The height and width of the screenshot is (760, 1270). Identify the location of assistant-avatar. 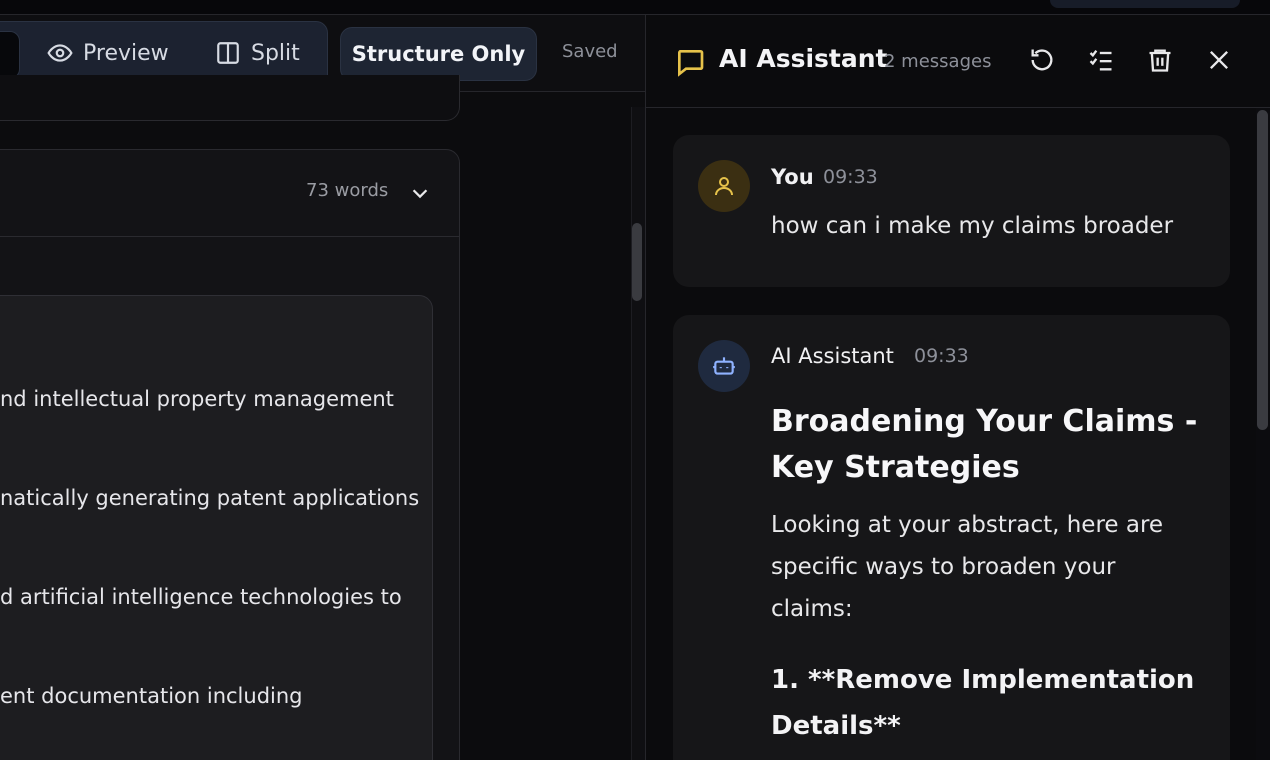
(724, 366).